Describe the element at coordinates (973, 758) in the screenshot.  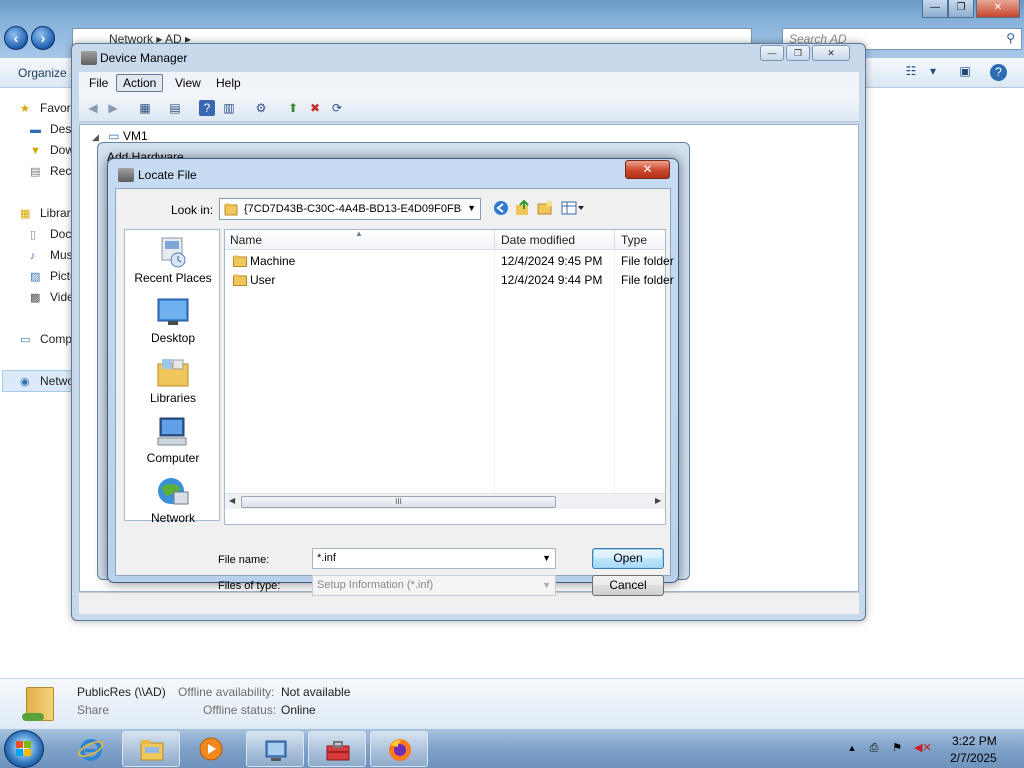
I see `clock-date: 2/7/2025` at that location.